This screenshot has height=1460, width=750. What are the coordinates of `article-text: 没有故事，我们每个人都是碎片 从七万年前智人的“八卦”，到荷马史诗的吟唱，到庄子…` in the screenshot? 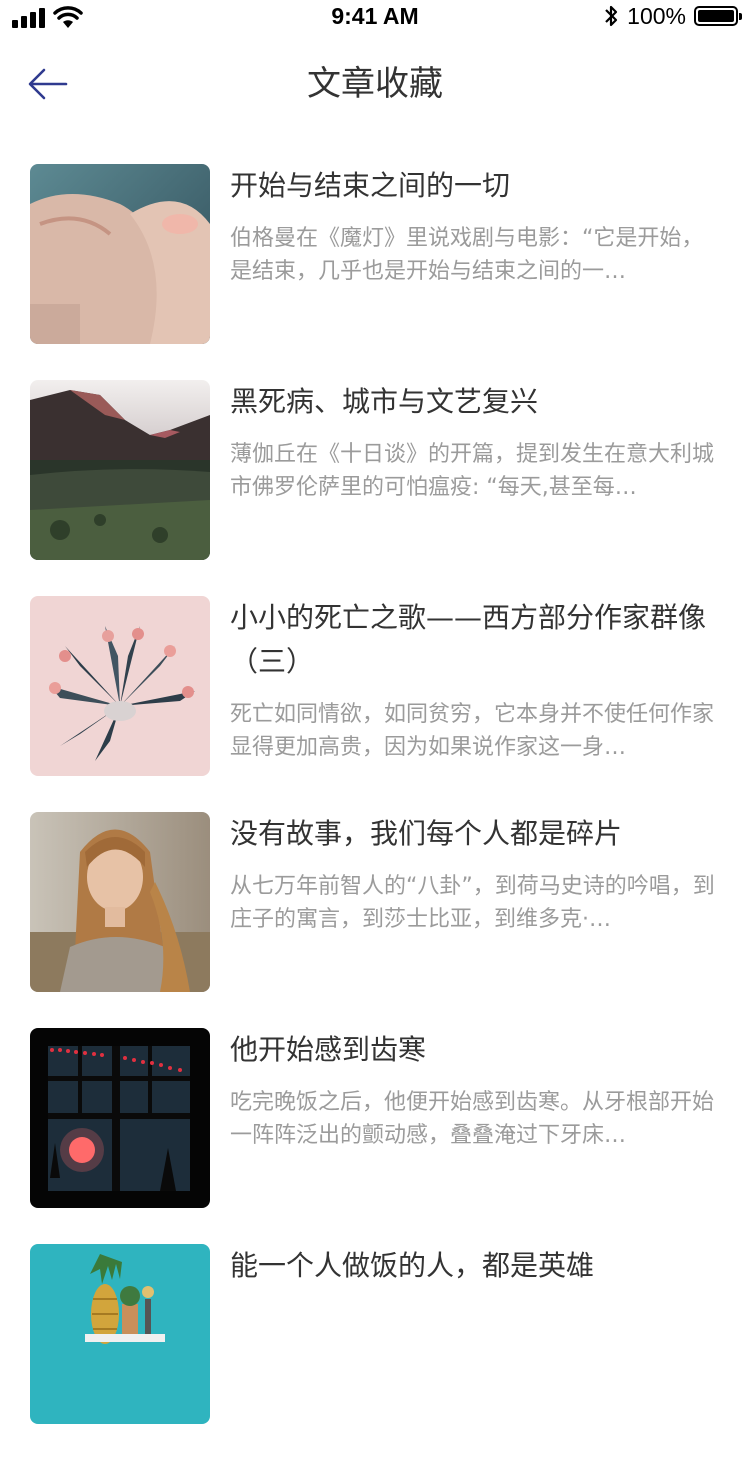 It's located at (475, 874).